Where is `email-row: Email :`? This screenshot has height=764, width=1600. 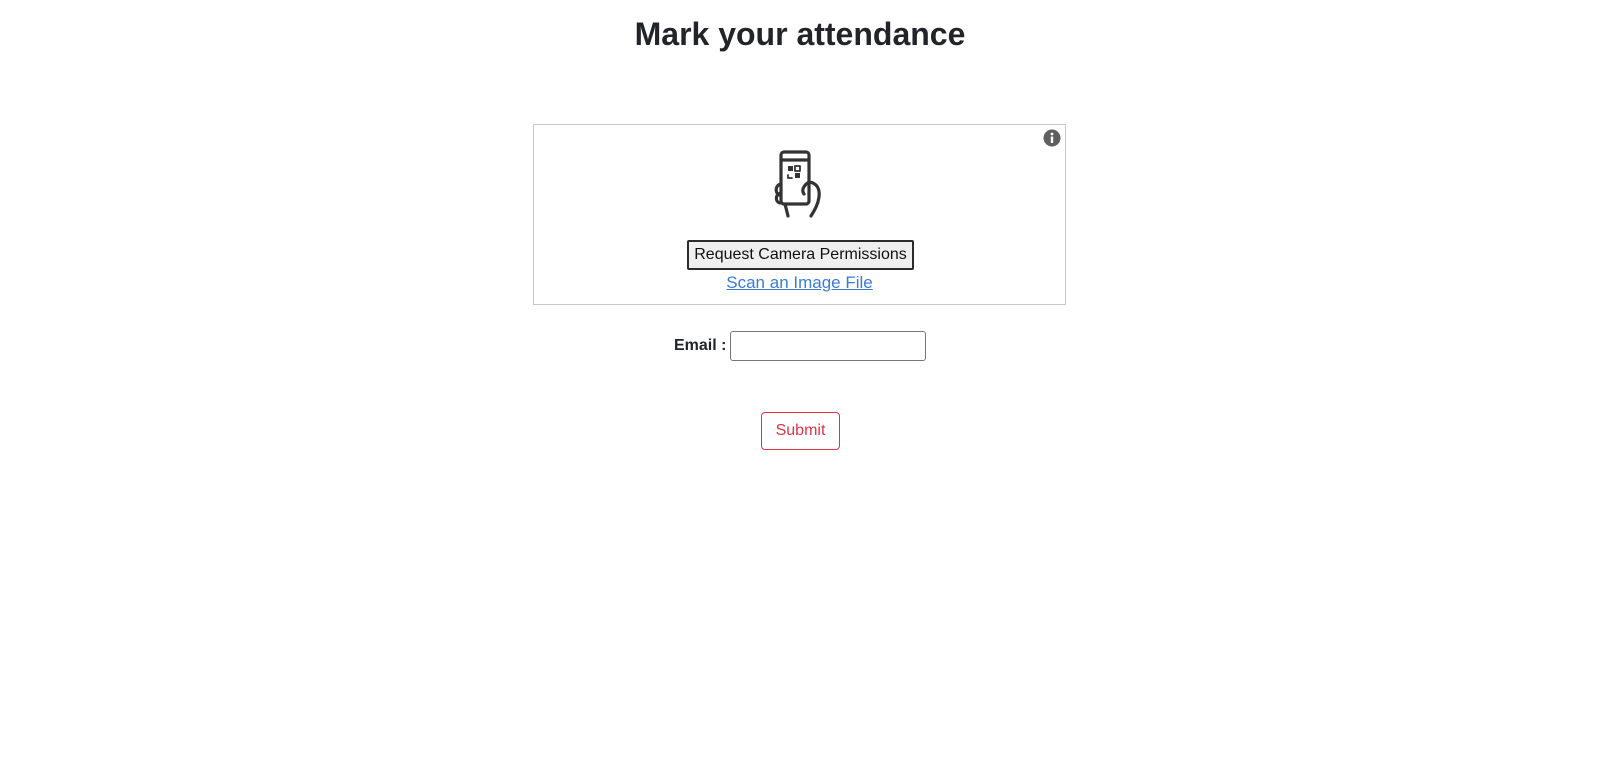
email-row: Email : is located at coordinates (800, 346).